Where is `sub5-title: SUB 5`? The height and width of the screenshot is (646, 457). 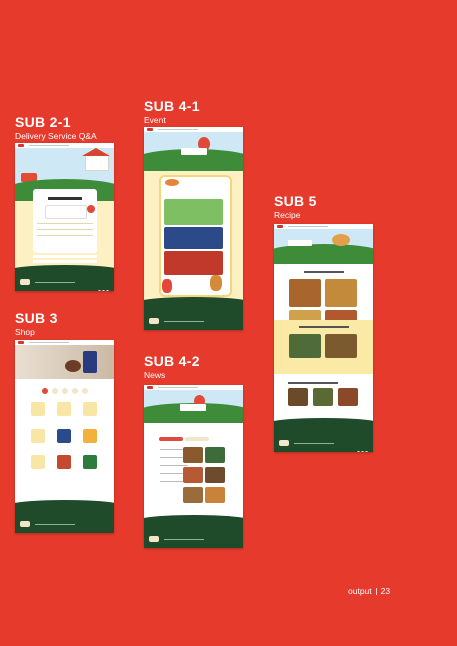 sub5-title: SUB 5 is located at coordinates (295, 201).